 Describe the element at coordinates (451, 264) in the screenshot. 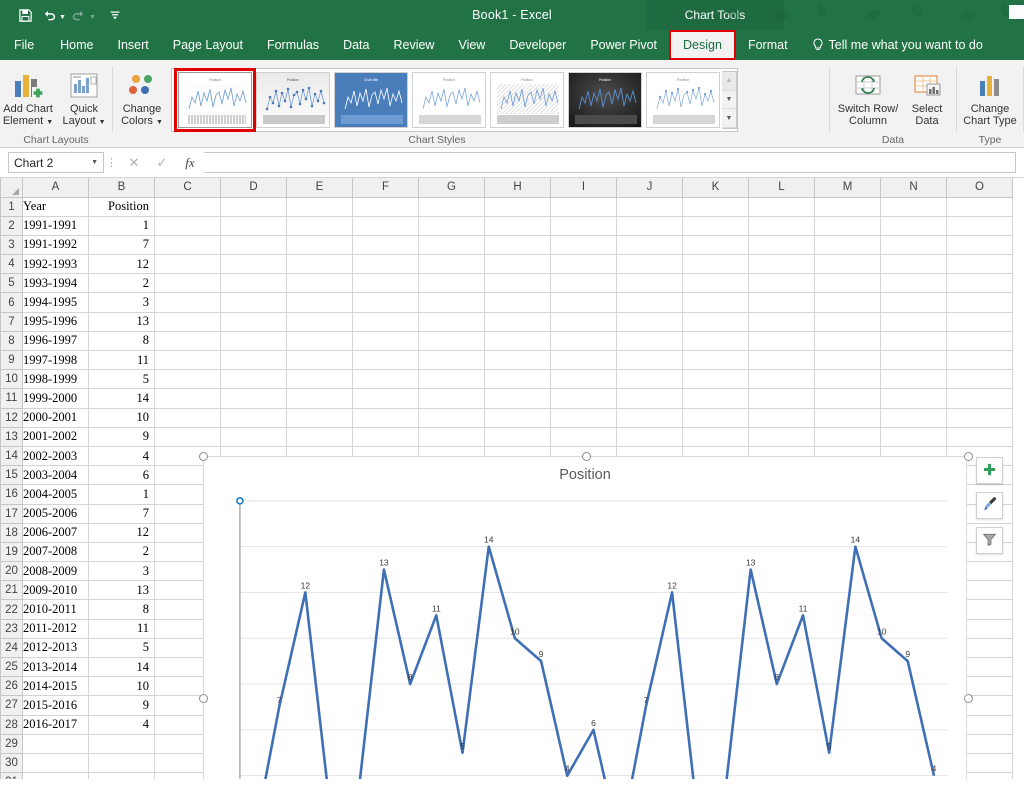

I see `cell-G4` at that location.